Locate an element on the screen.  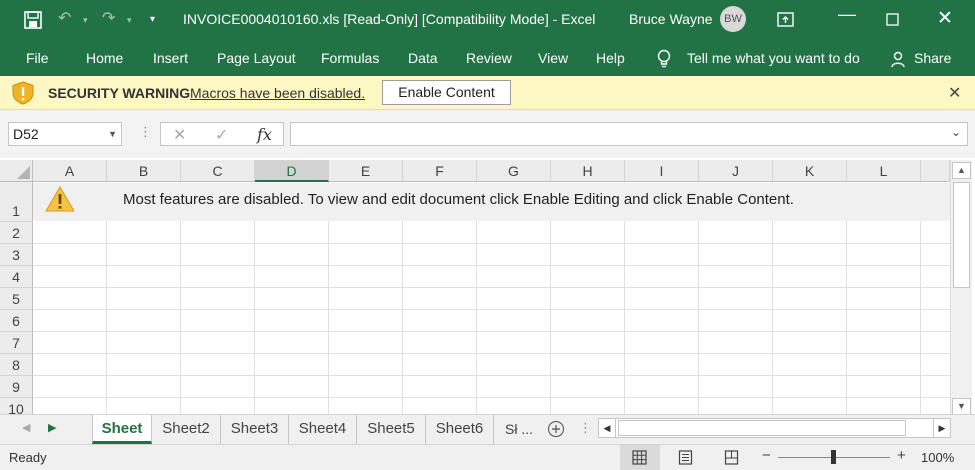
scroll-down-button: ▼ is located at coordinates (961, 406).